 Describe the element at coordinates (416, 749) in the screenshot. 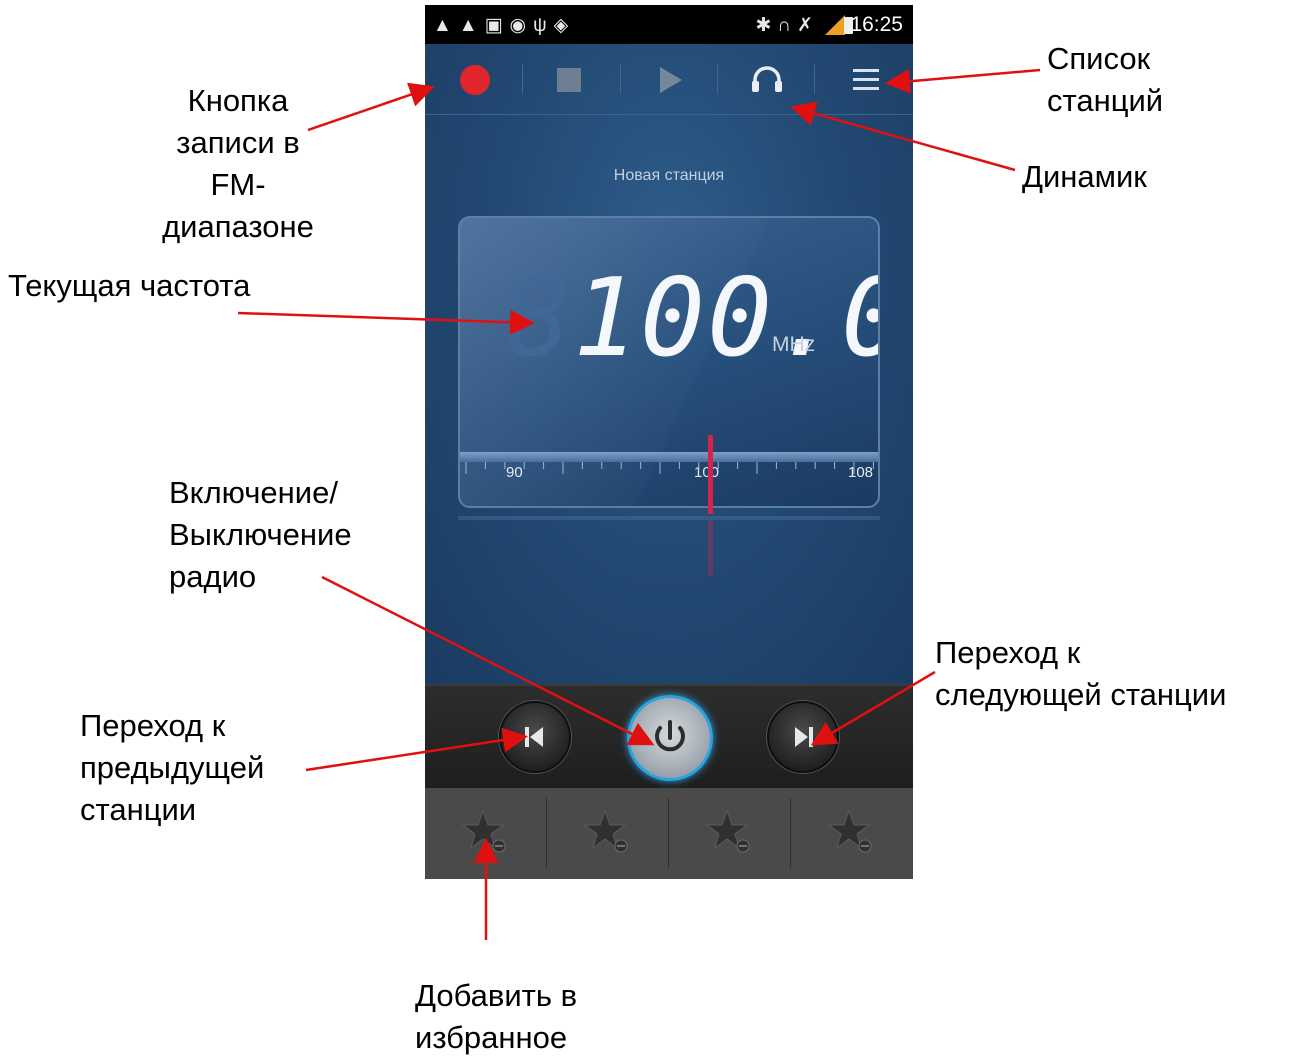

I see `arrow-prev-station` at that location.